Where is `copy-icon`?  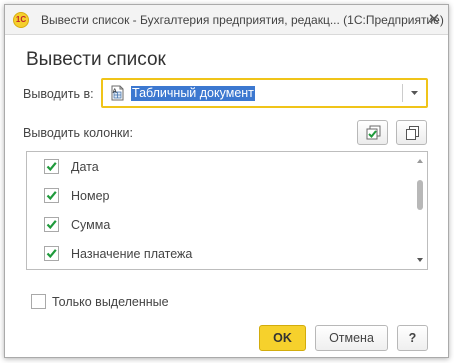
copy-icon is located at coordinates (412, 133).